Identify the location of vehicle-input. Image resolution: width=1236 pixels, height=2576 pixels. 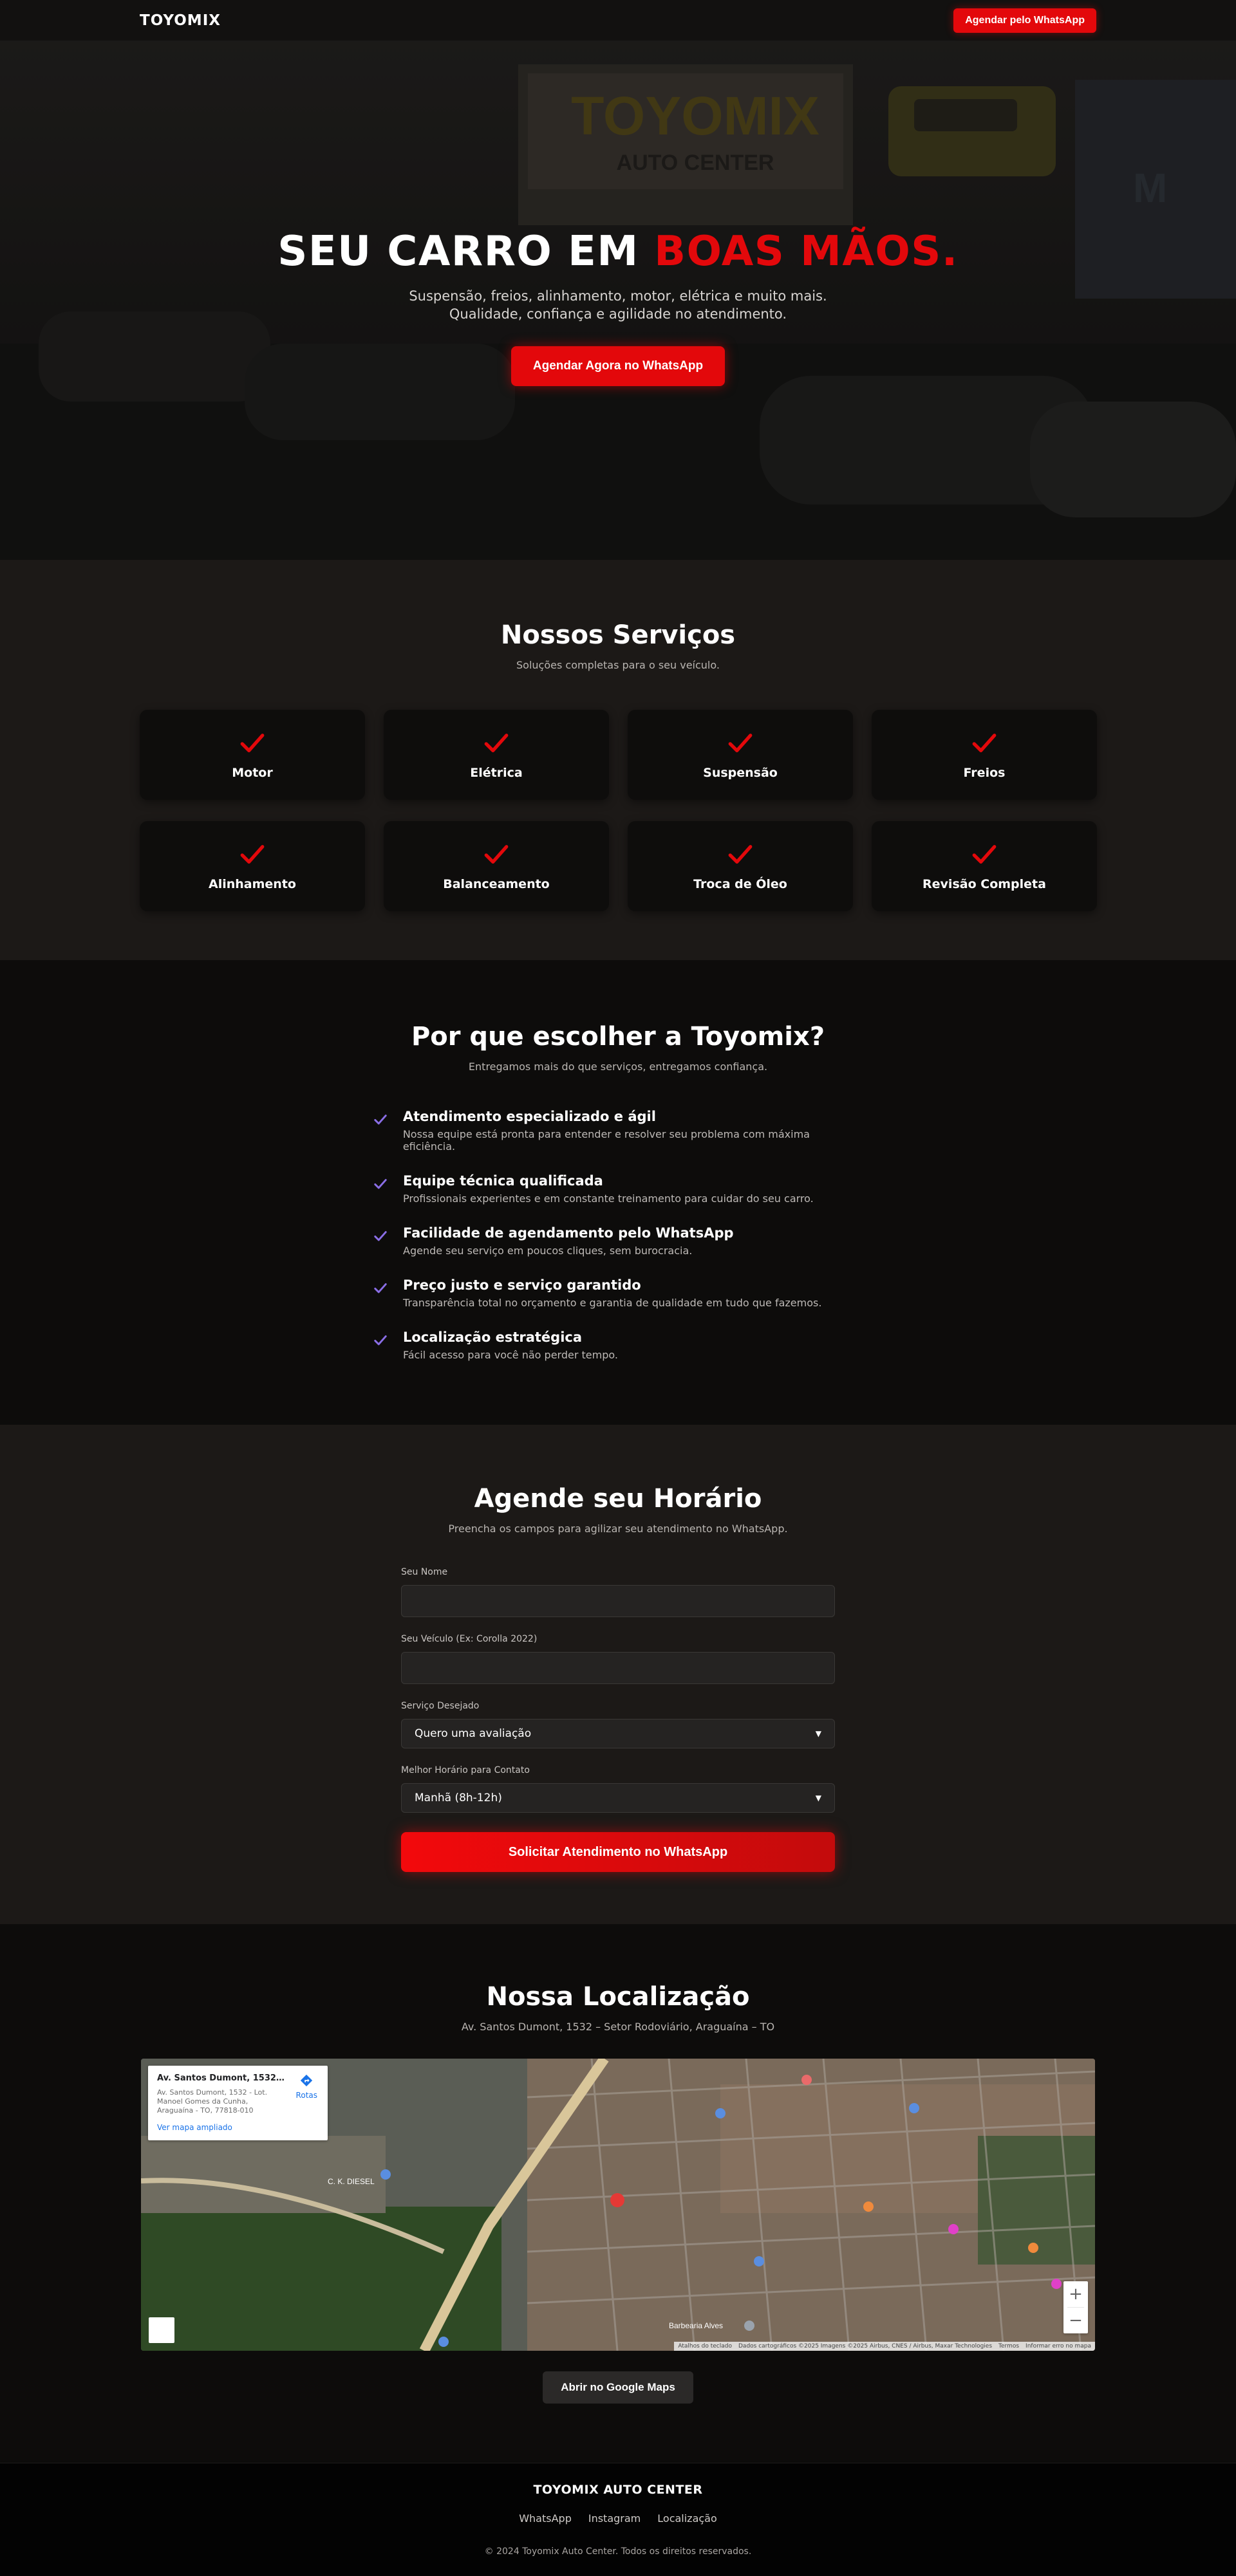
(618, 1668).